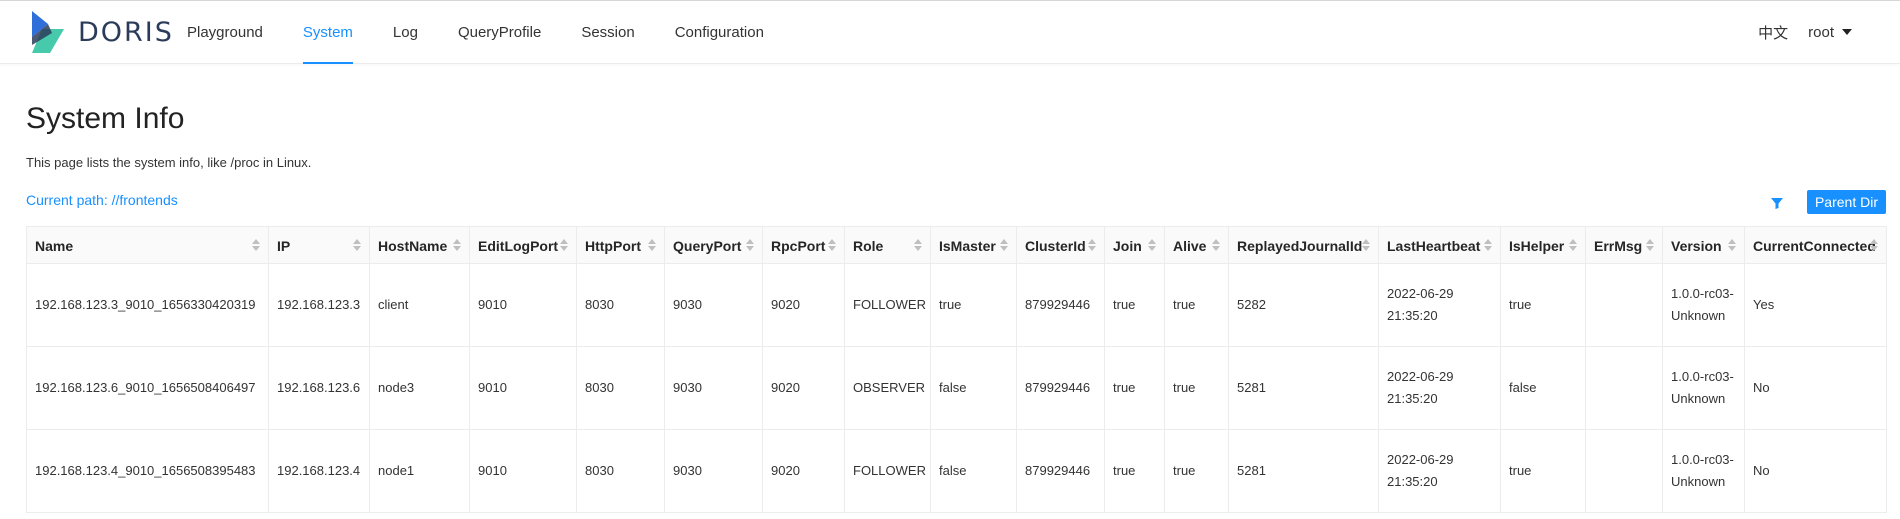 Image resolution: width=1900 pixels, height=519 pixels. Describe the element at coordinates (413, 245) in the screenshot. I see `column-header-label: HostName` at that location.